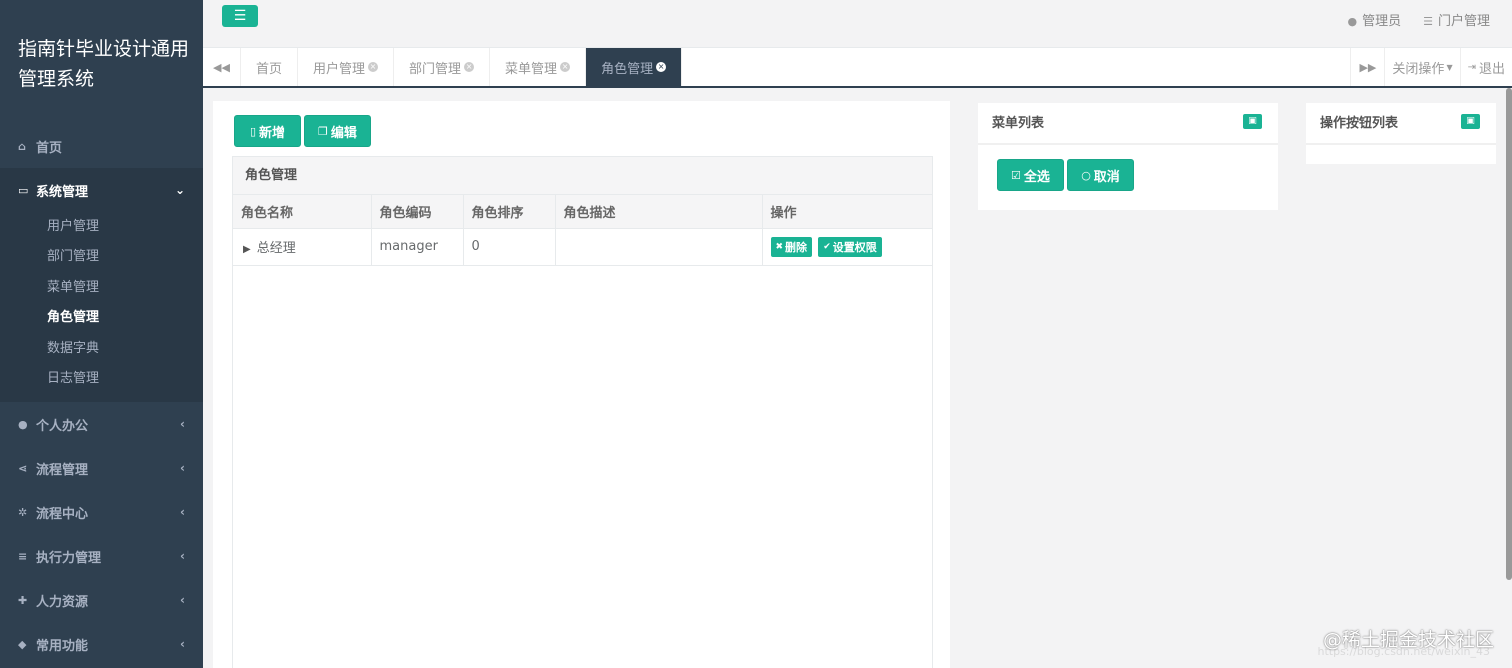 The width and height of the screenshot is (1512, 668). What do you see at coordinates (1374, 19) in the screenshot?
I see `user-menu: ● 管理员` at bounding box center [1374, 19].